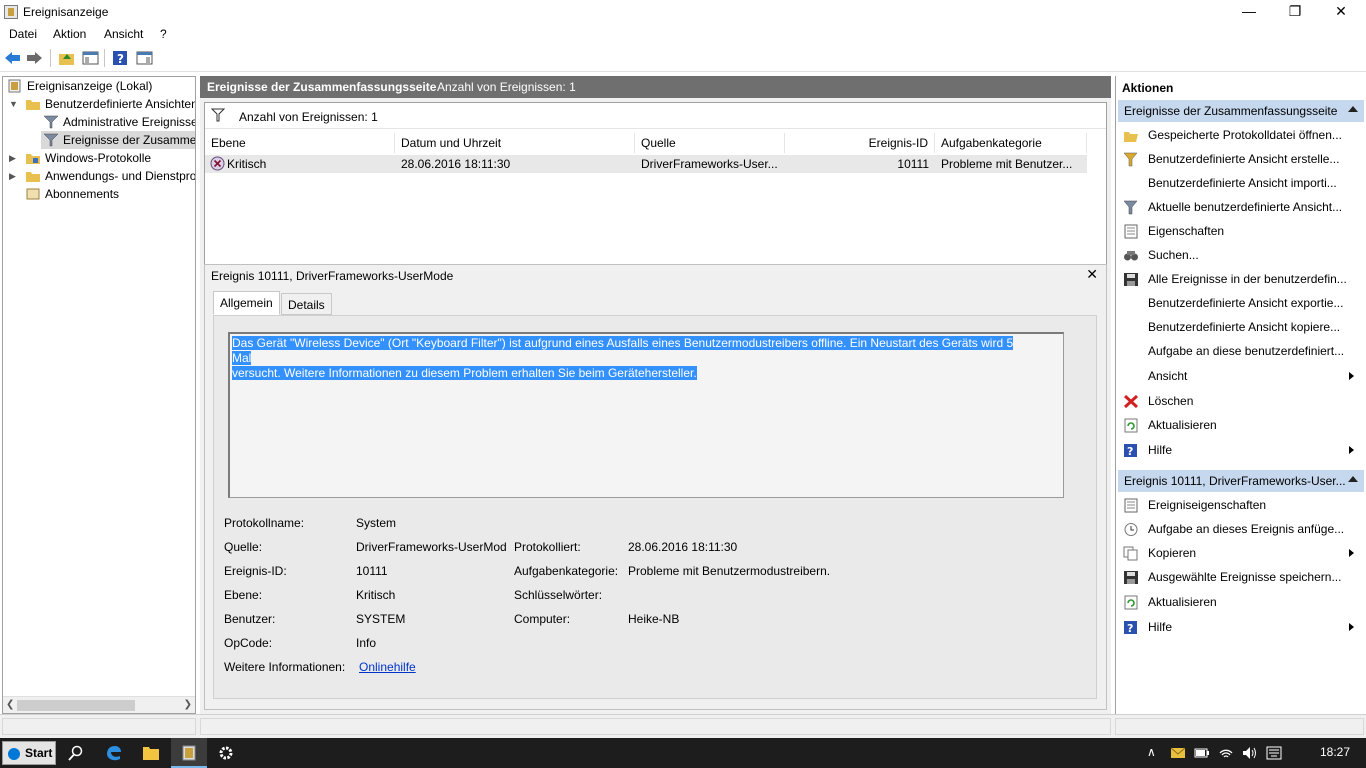 The width and height of the screenshot is (1366, 768). What do you see at coordinates (1241, 111) in the screenshot?
I see `actions-section-summary: Ereignisse der Zusammenfassungsseite` at bounding box center [1241, 111].